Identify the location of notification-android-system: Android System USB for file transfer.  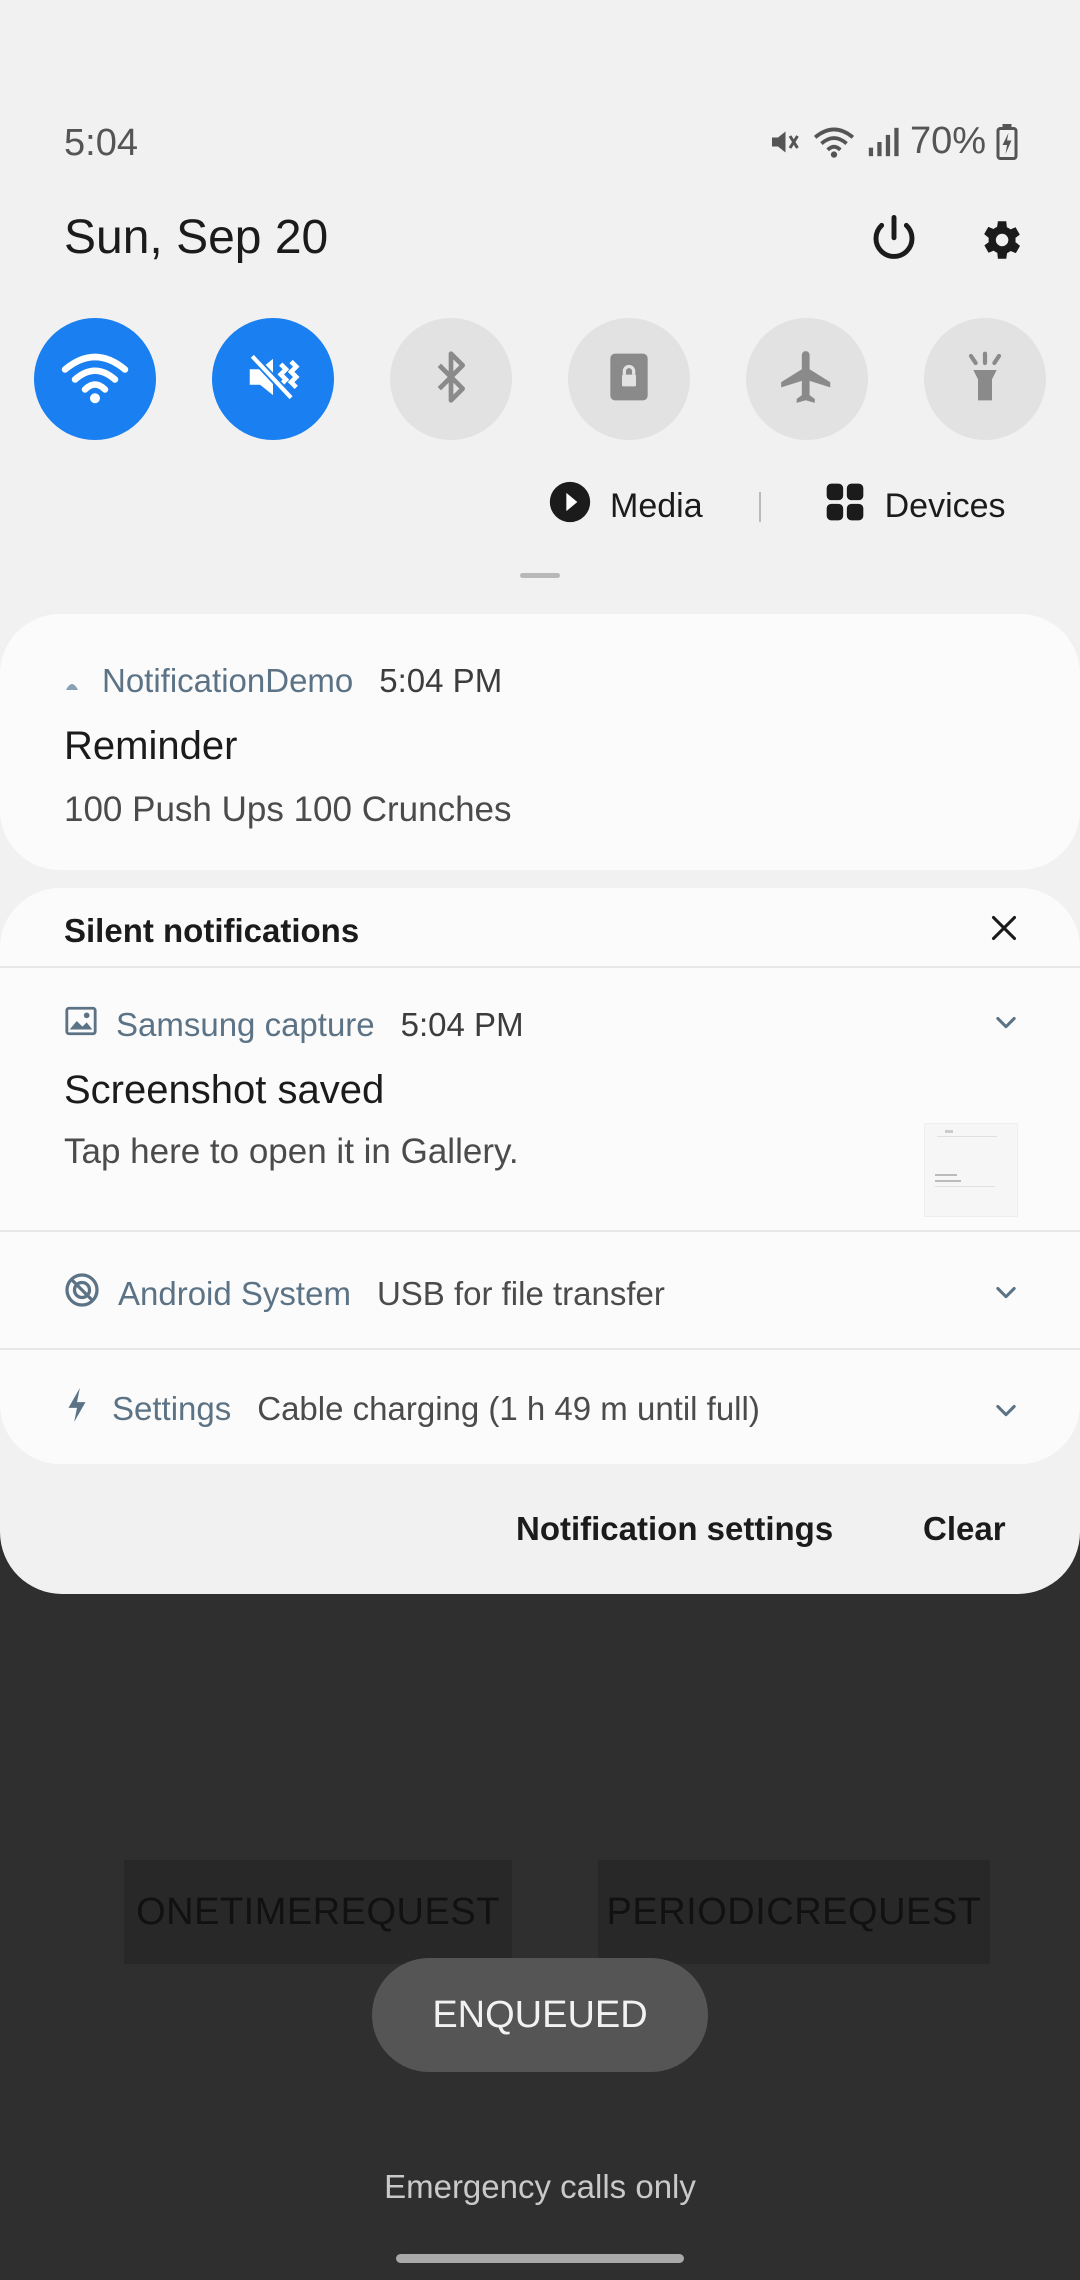
(540, 1290).